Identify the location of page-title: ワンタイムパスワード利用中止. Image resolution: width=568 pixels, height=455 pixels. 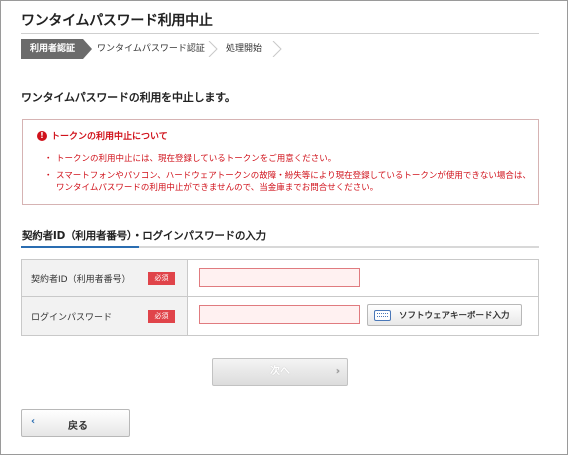
(117, 21).